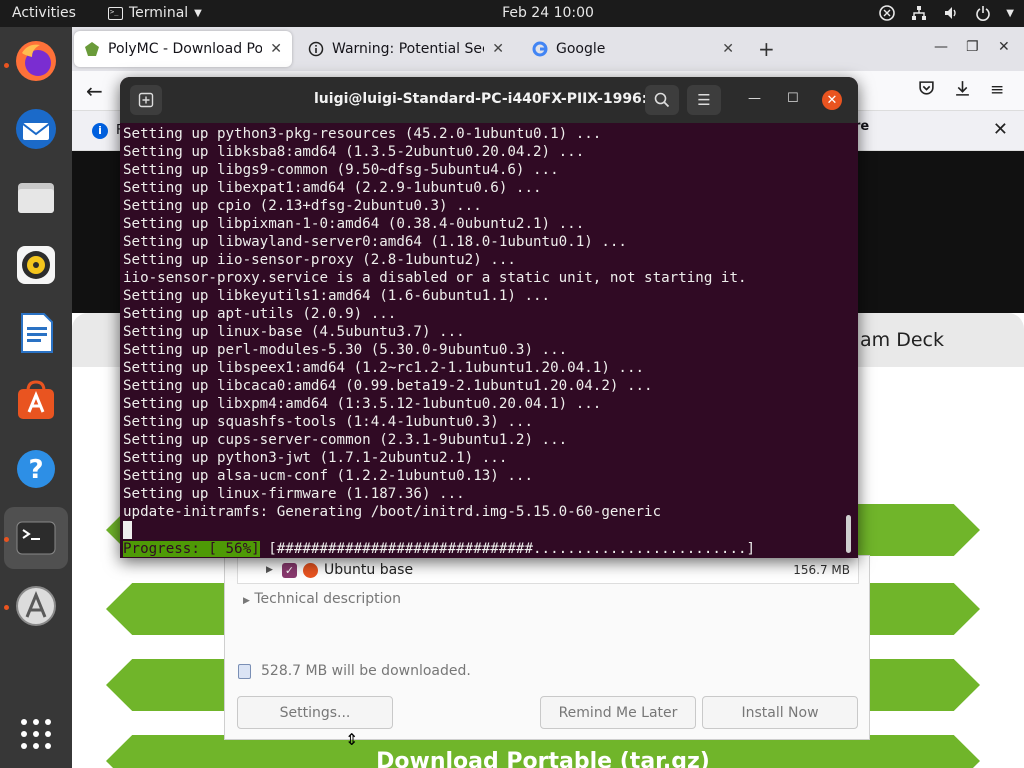 The image size is (1024, 768). I want to click on download-size-icon, so click(244, 671).